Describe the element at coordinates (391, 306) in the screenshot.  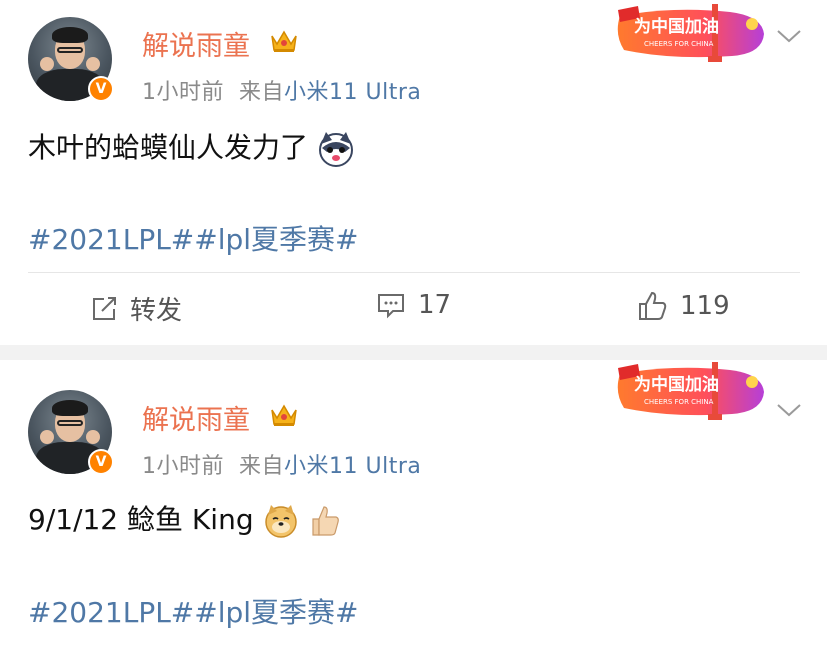
I see `comment-icon` at that location.